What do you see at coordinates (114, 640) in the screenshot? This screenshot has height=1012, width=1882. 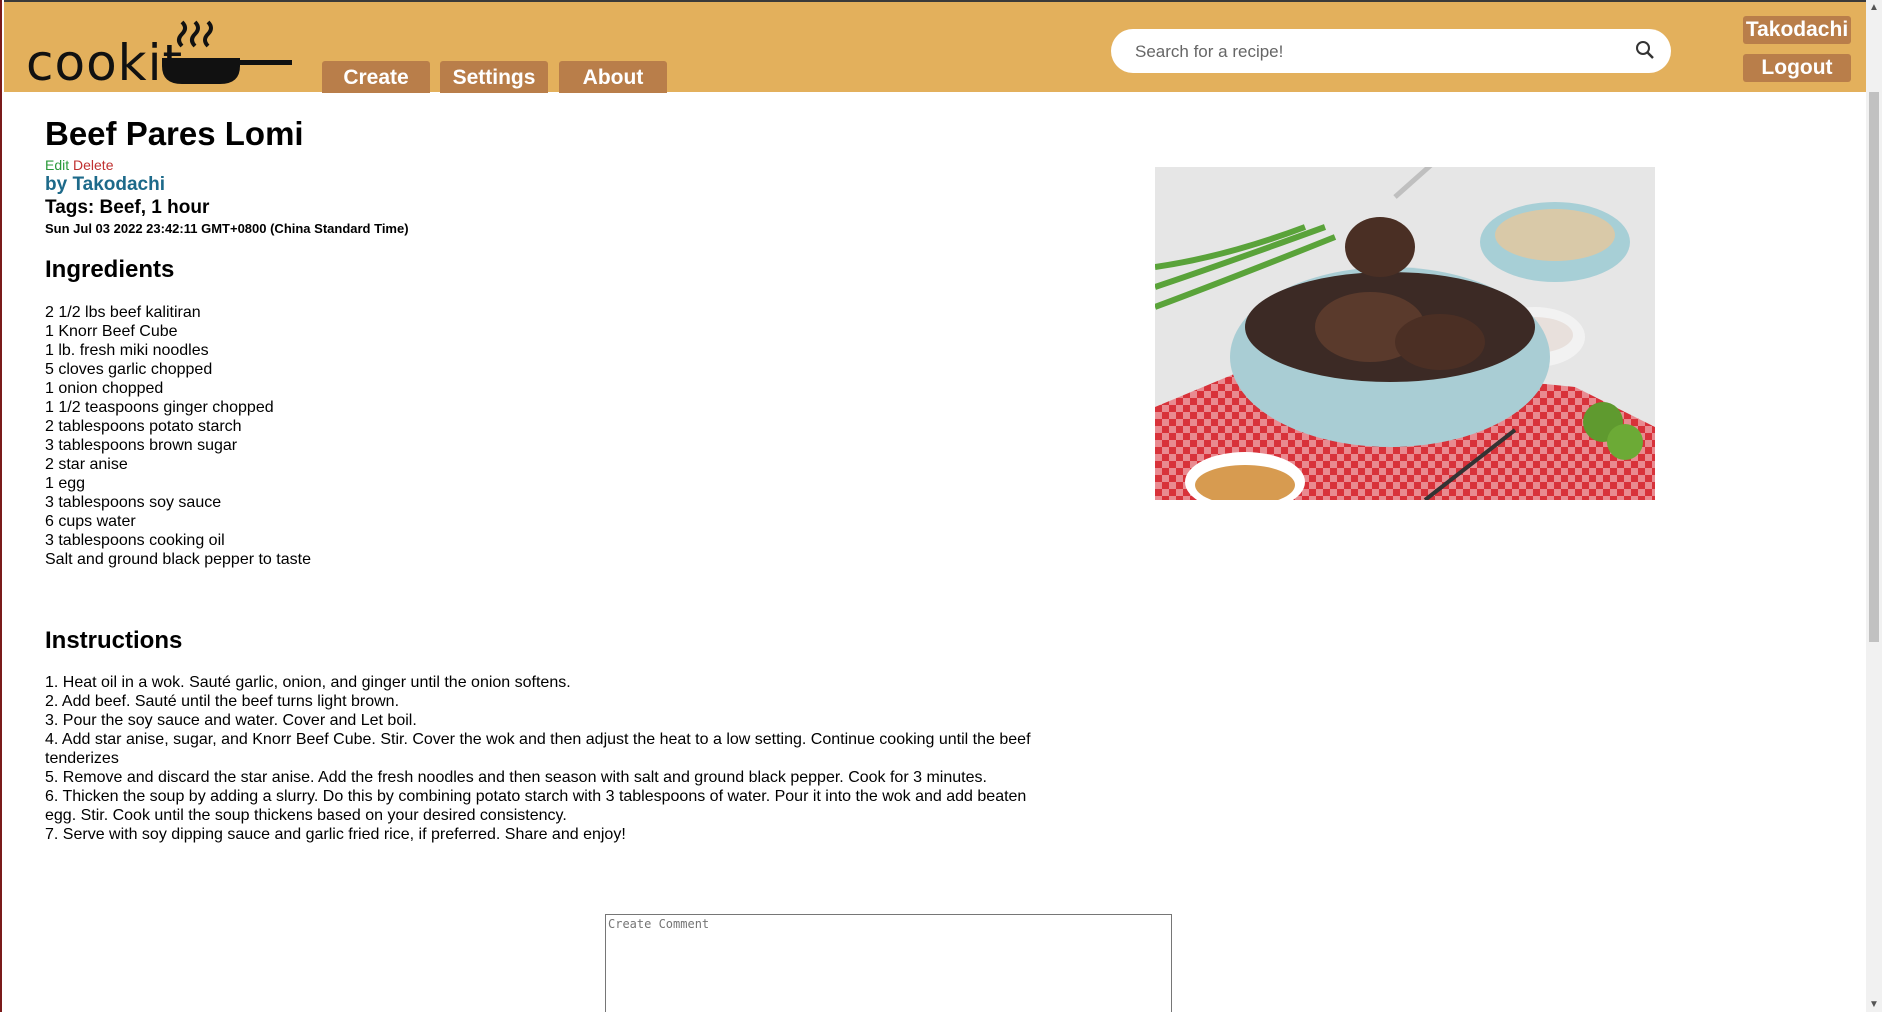 I see `instructions-heading: Instructions` at bounding box center [114, 640].